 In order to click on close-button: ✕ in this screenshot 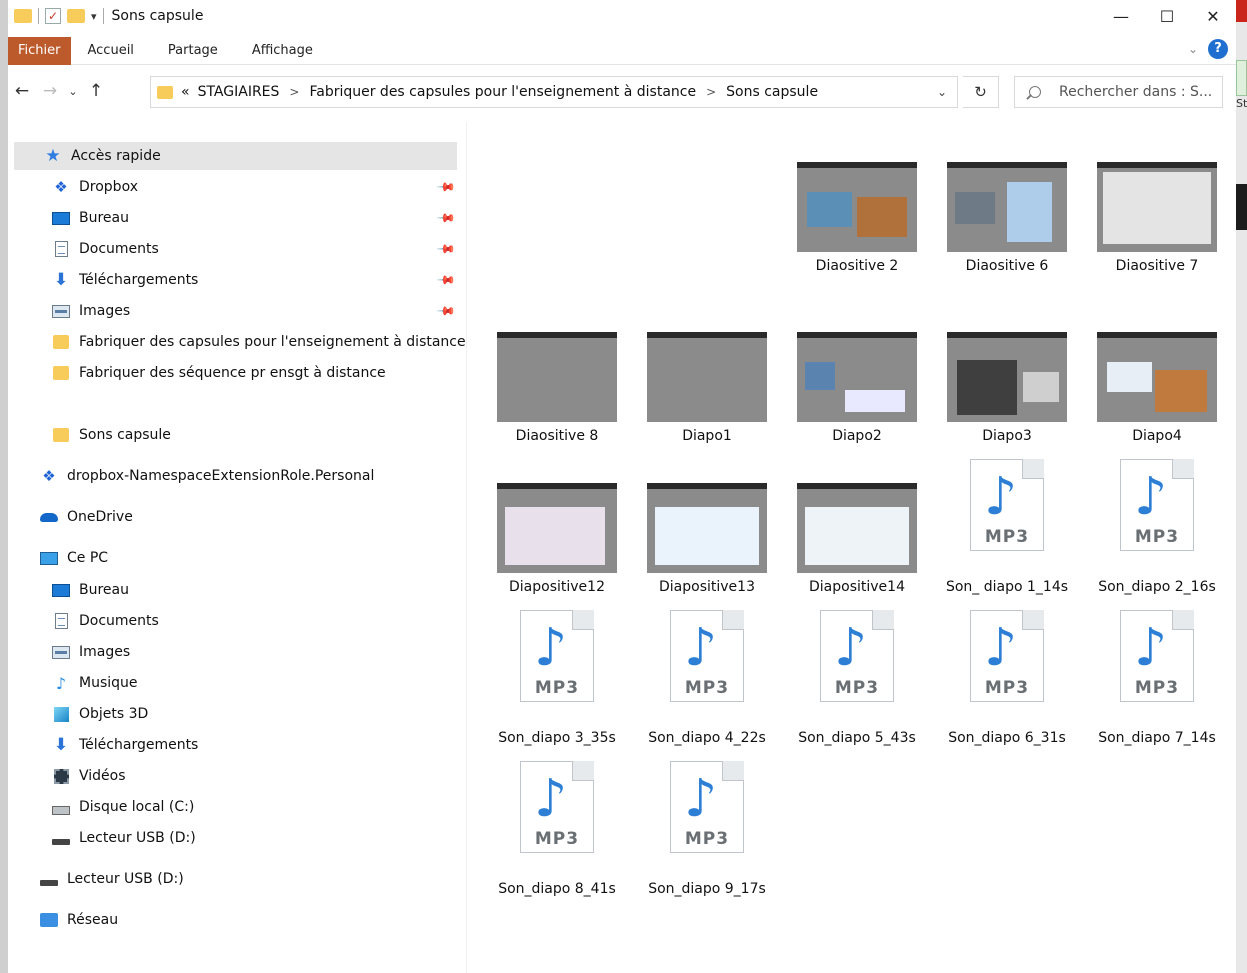, I will do `click(1213, 16)`.